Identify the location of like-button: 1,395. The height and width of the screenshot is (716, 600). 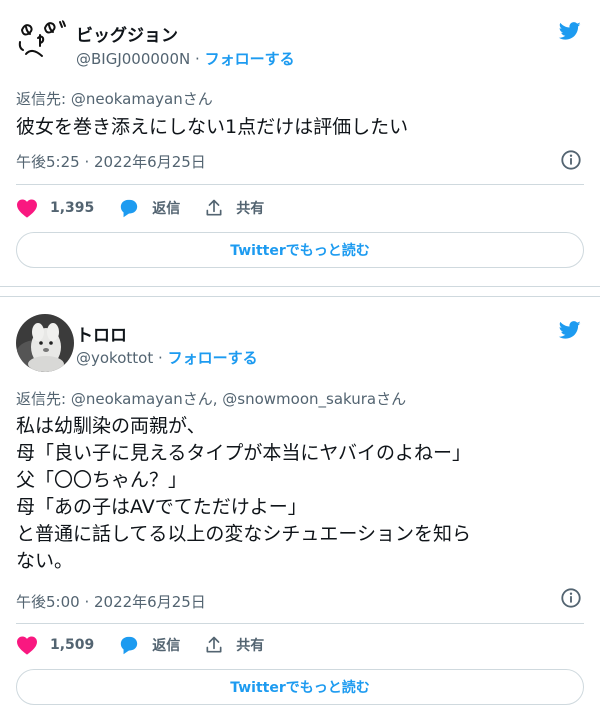
(55, 208).